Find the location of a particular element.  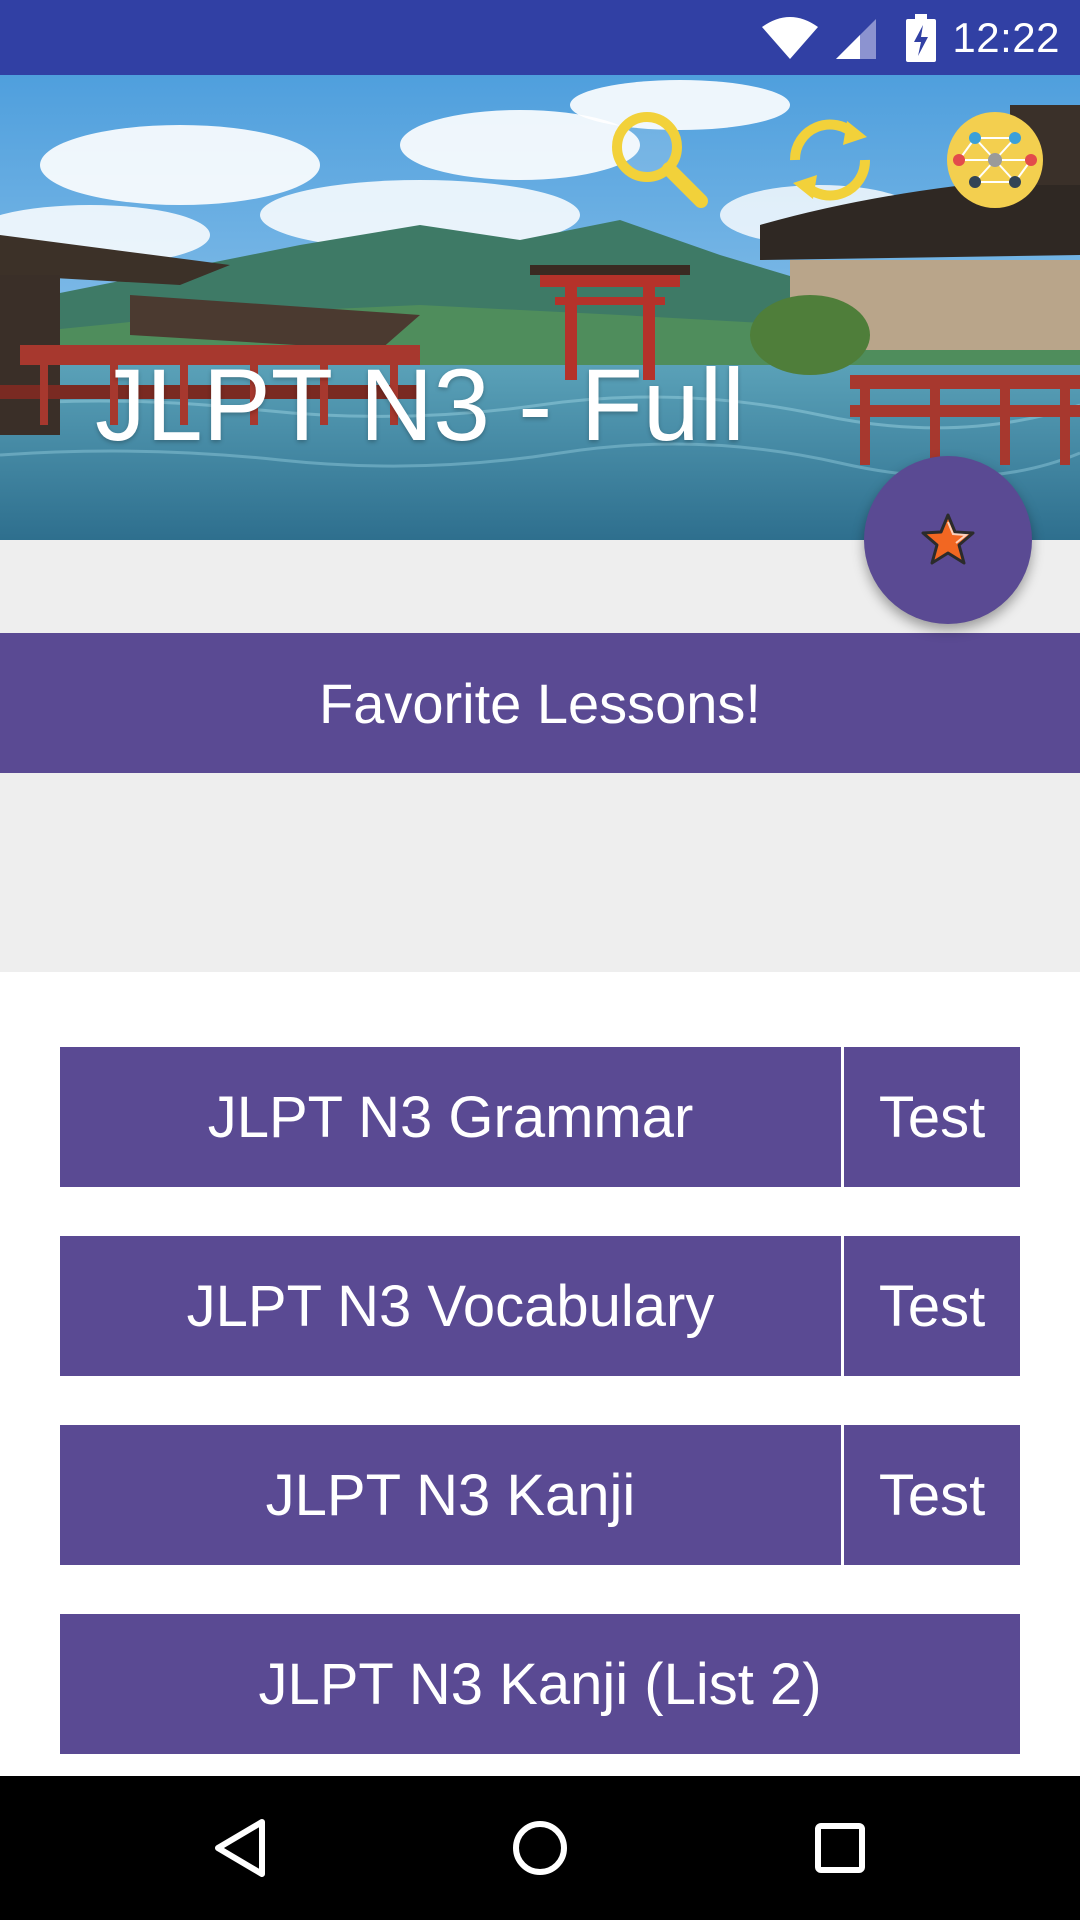

search-button is located at coordinates (660, 160).